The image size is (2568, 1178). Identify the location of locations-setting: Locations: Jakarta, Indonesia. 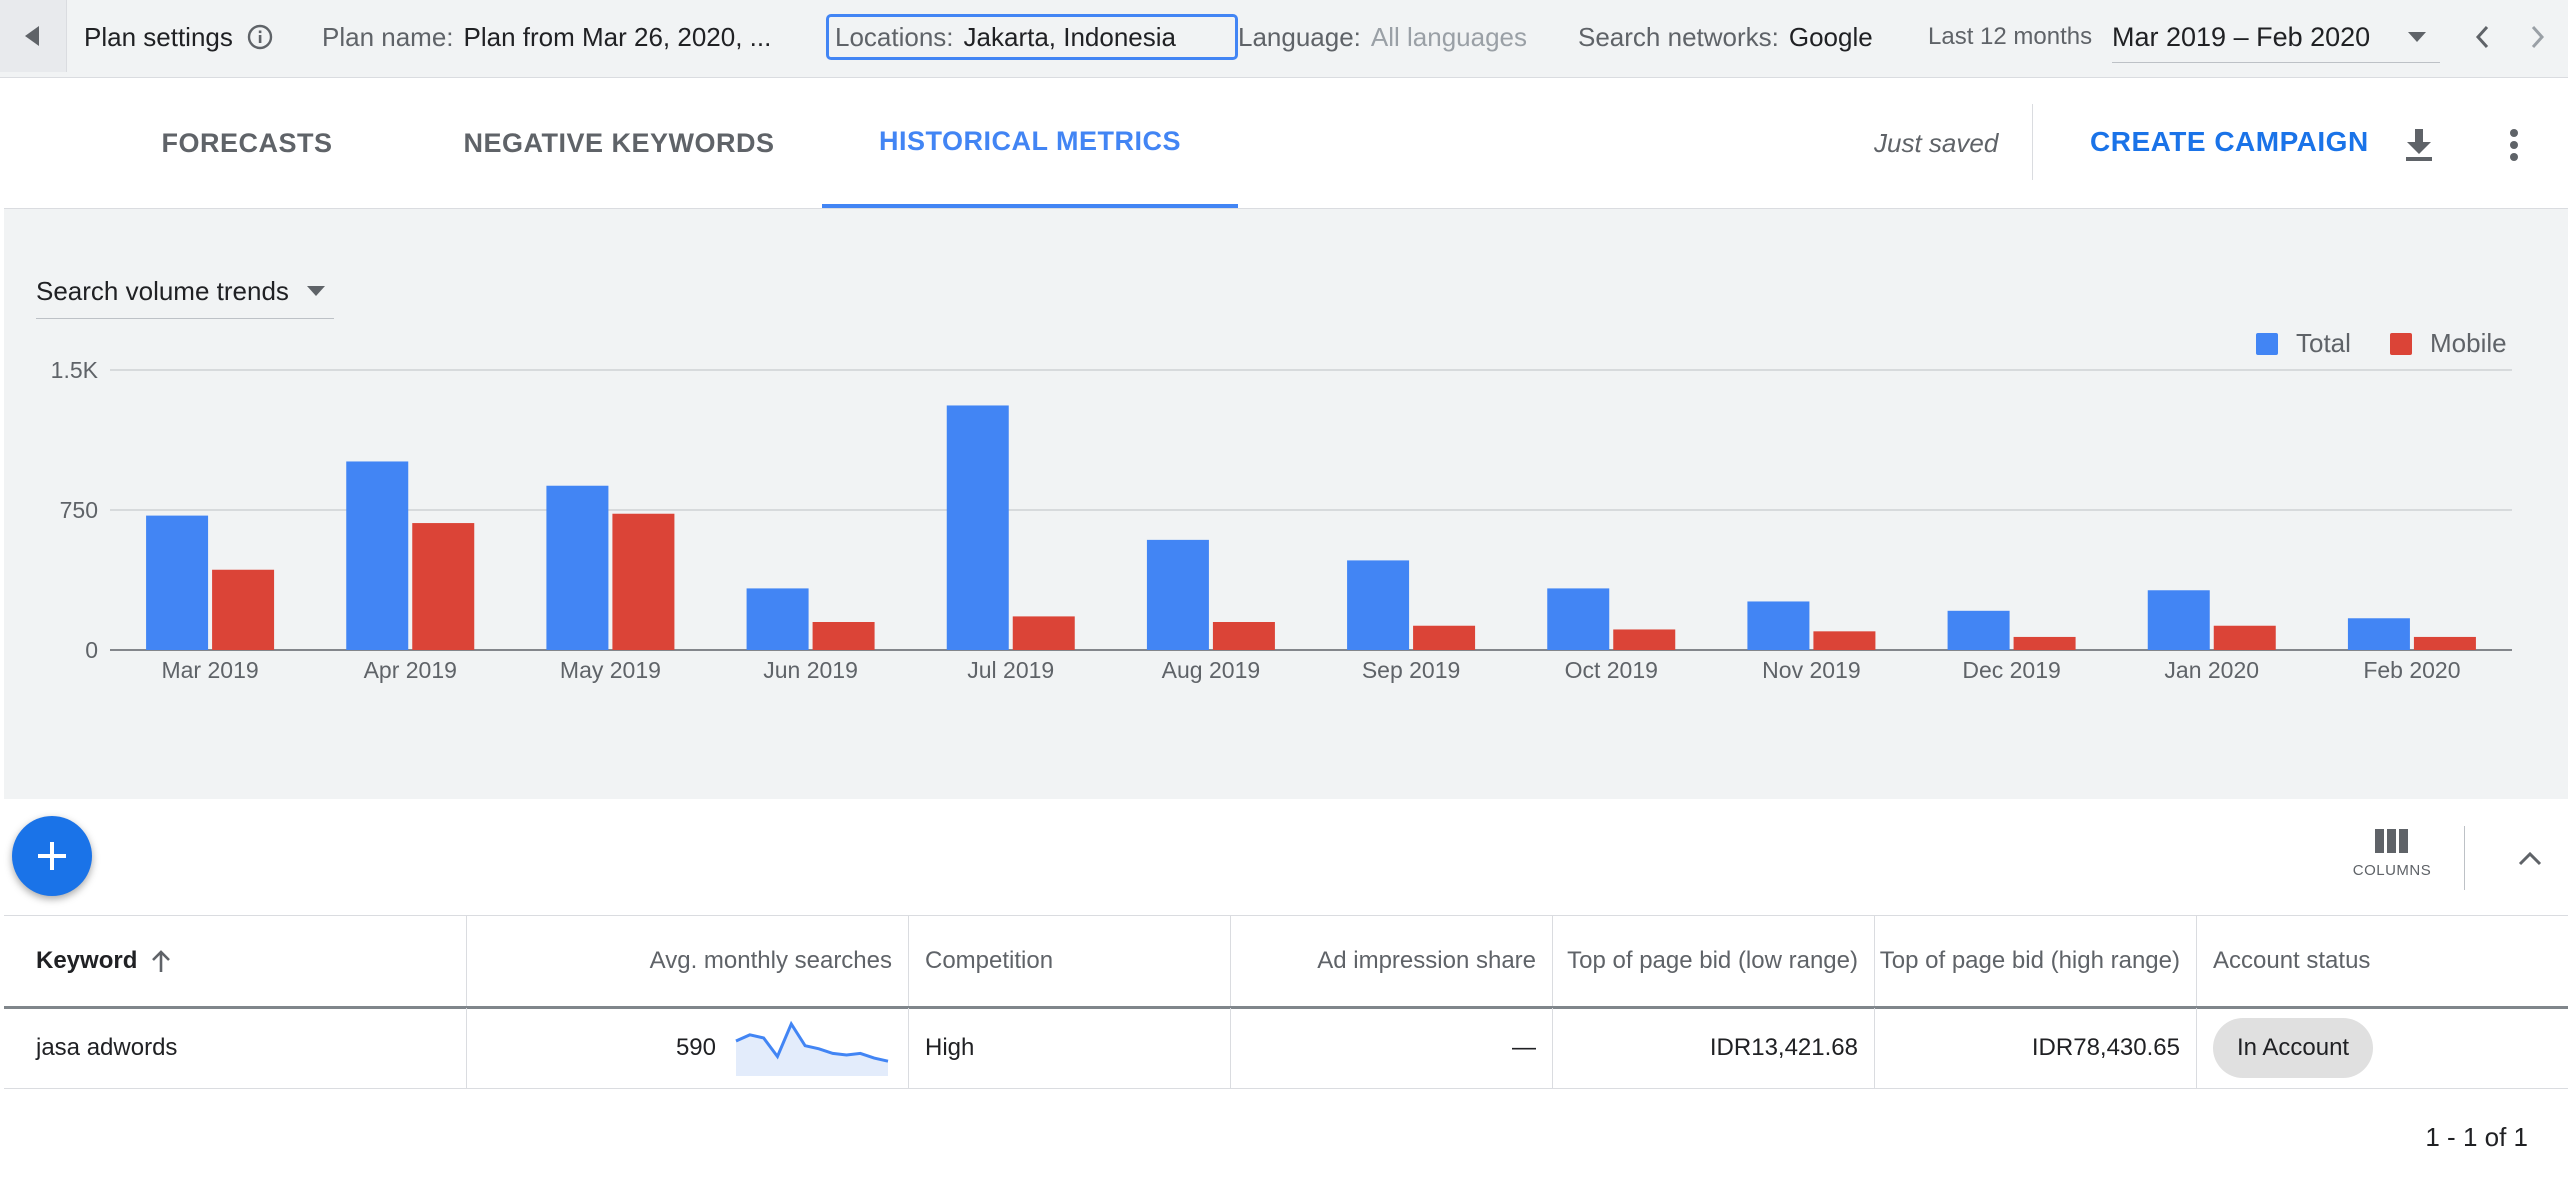
(1032, 37).